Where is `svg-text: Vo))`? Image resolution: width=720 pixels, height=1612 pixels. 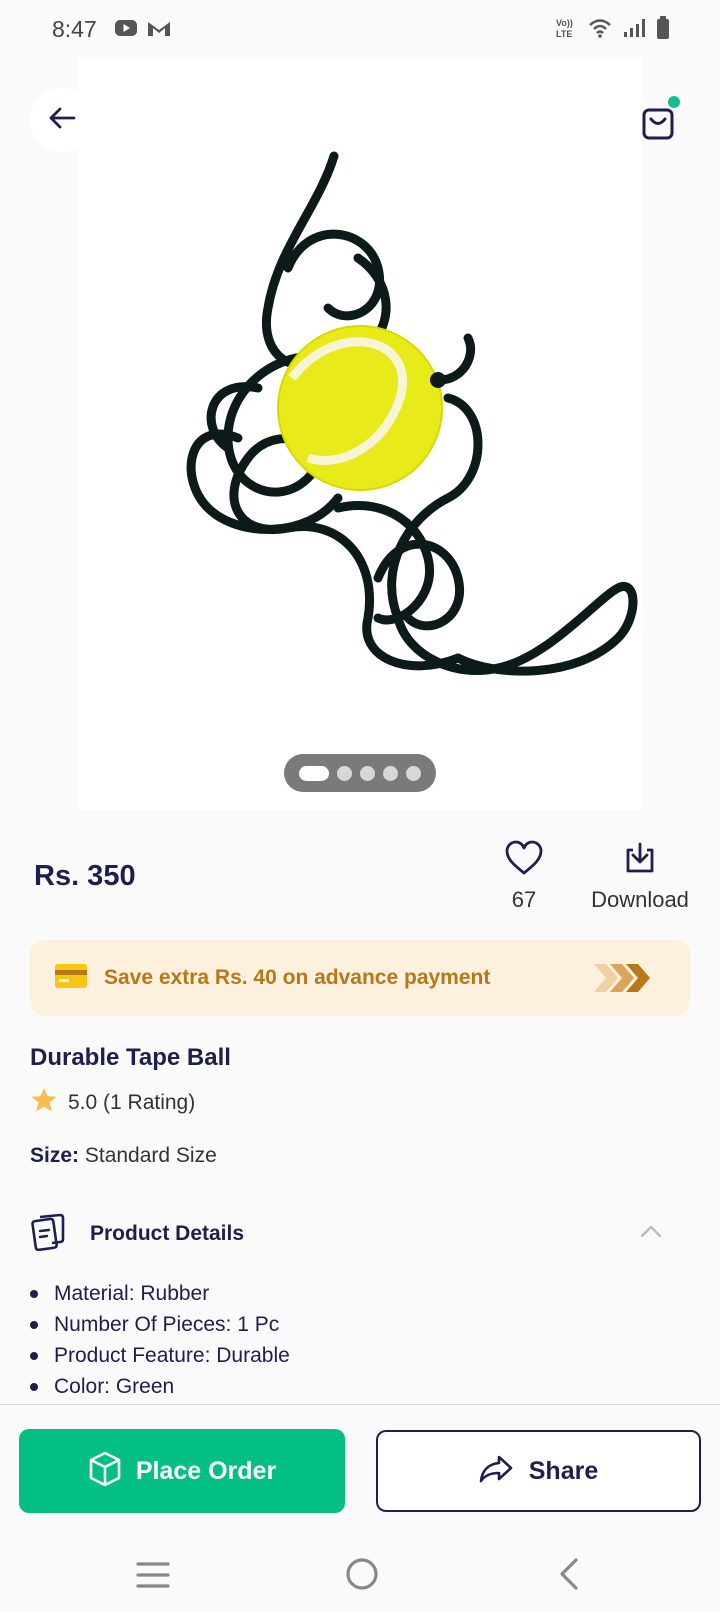
svg-text: Vo)) is located at coordinates (564, 23).